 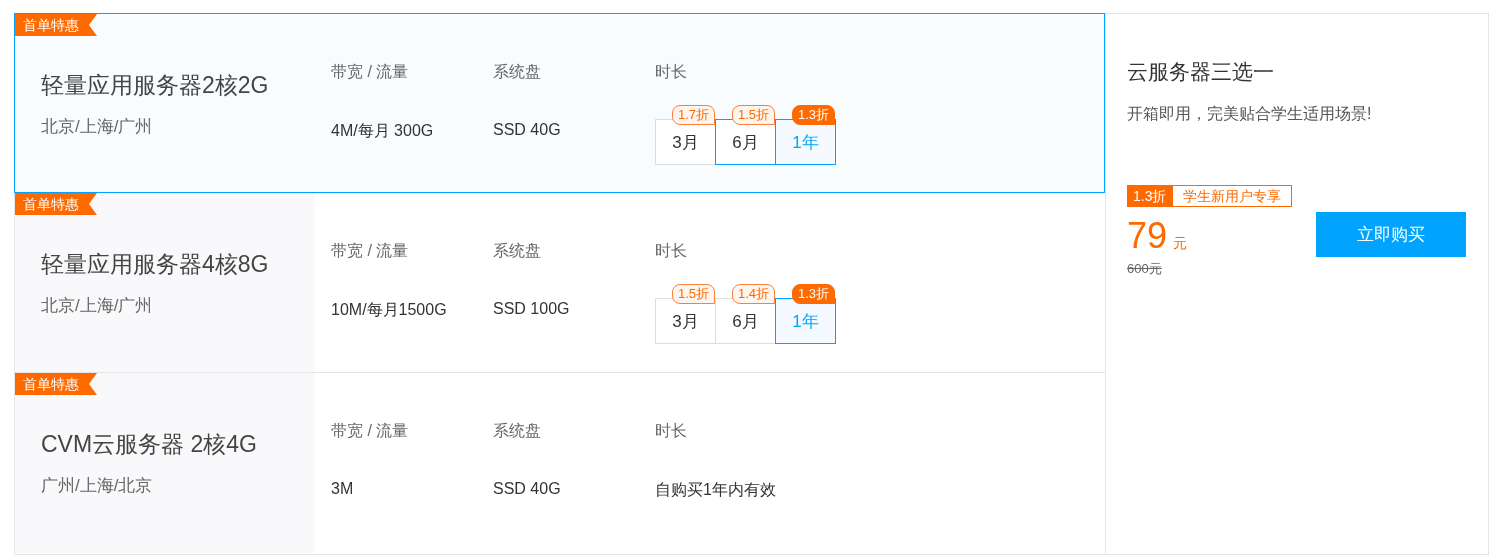 I want to click on product-name: CVM云服务器 2核4G, so click(x=149, y=444).